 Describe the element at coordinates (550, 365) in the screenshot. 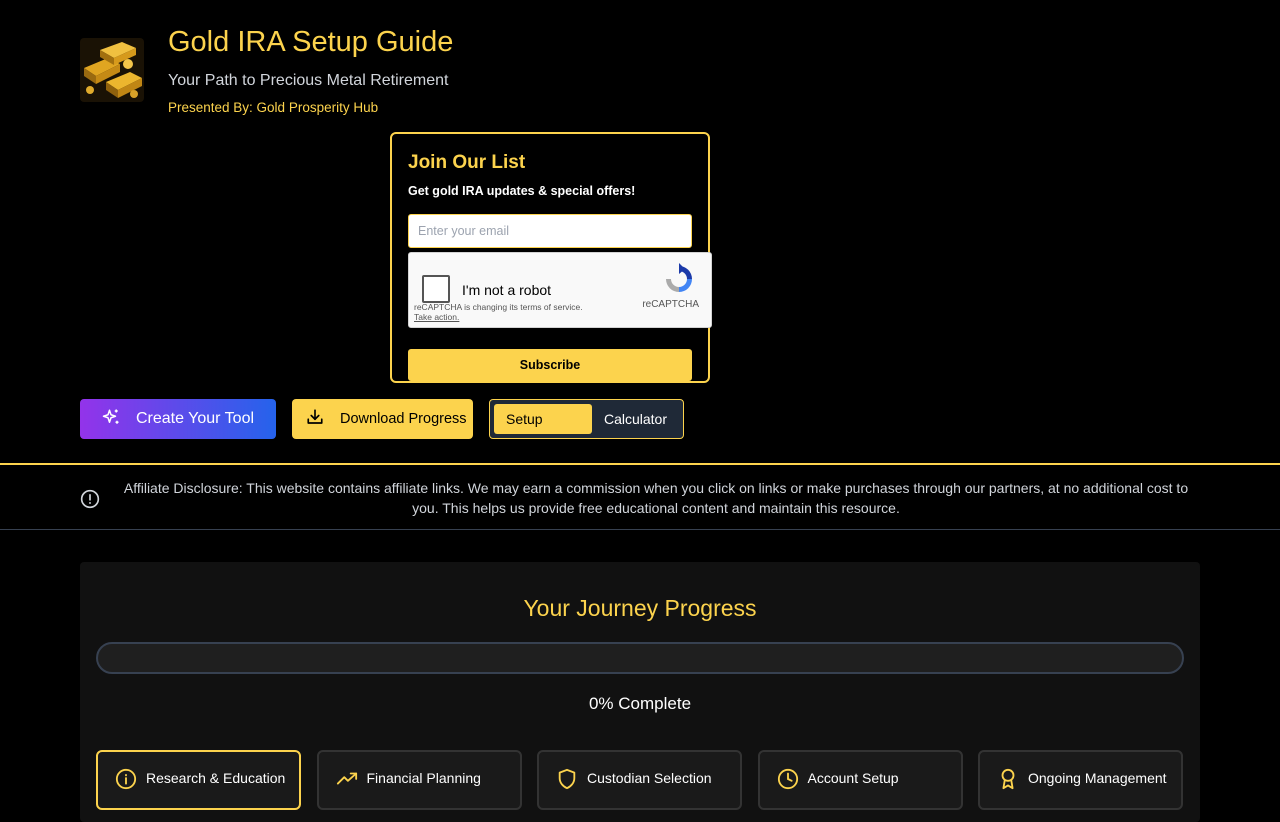

I see `subscribe-button: Subscribe` at that location.